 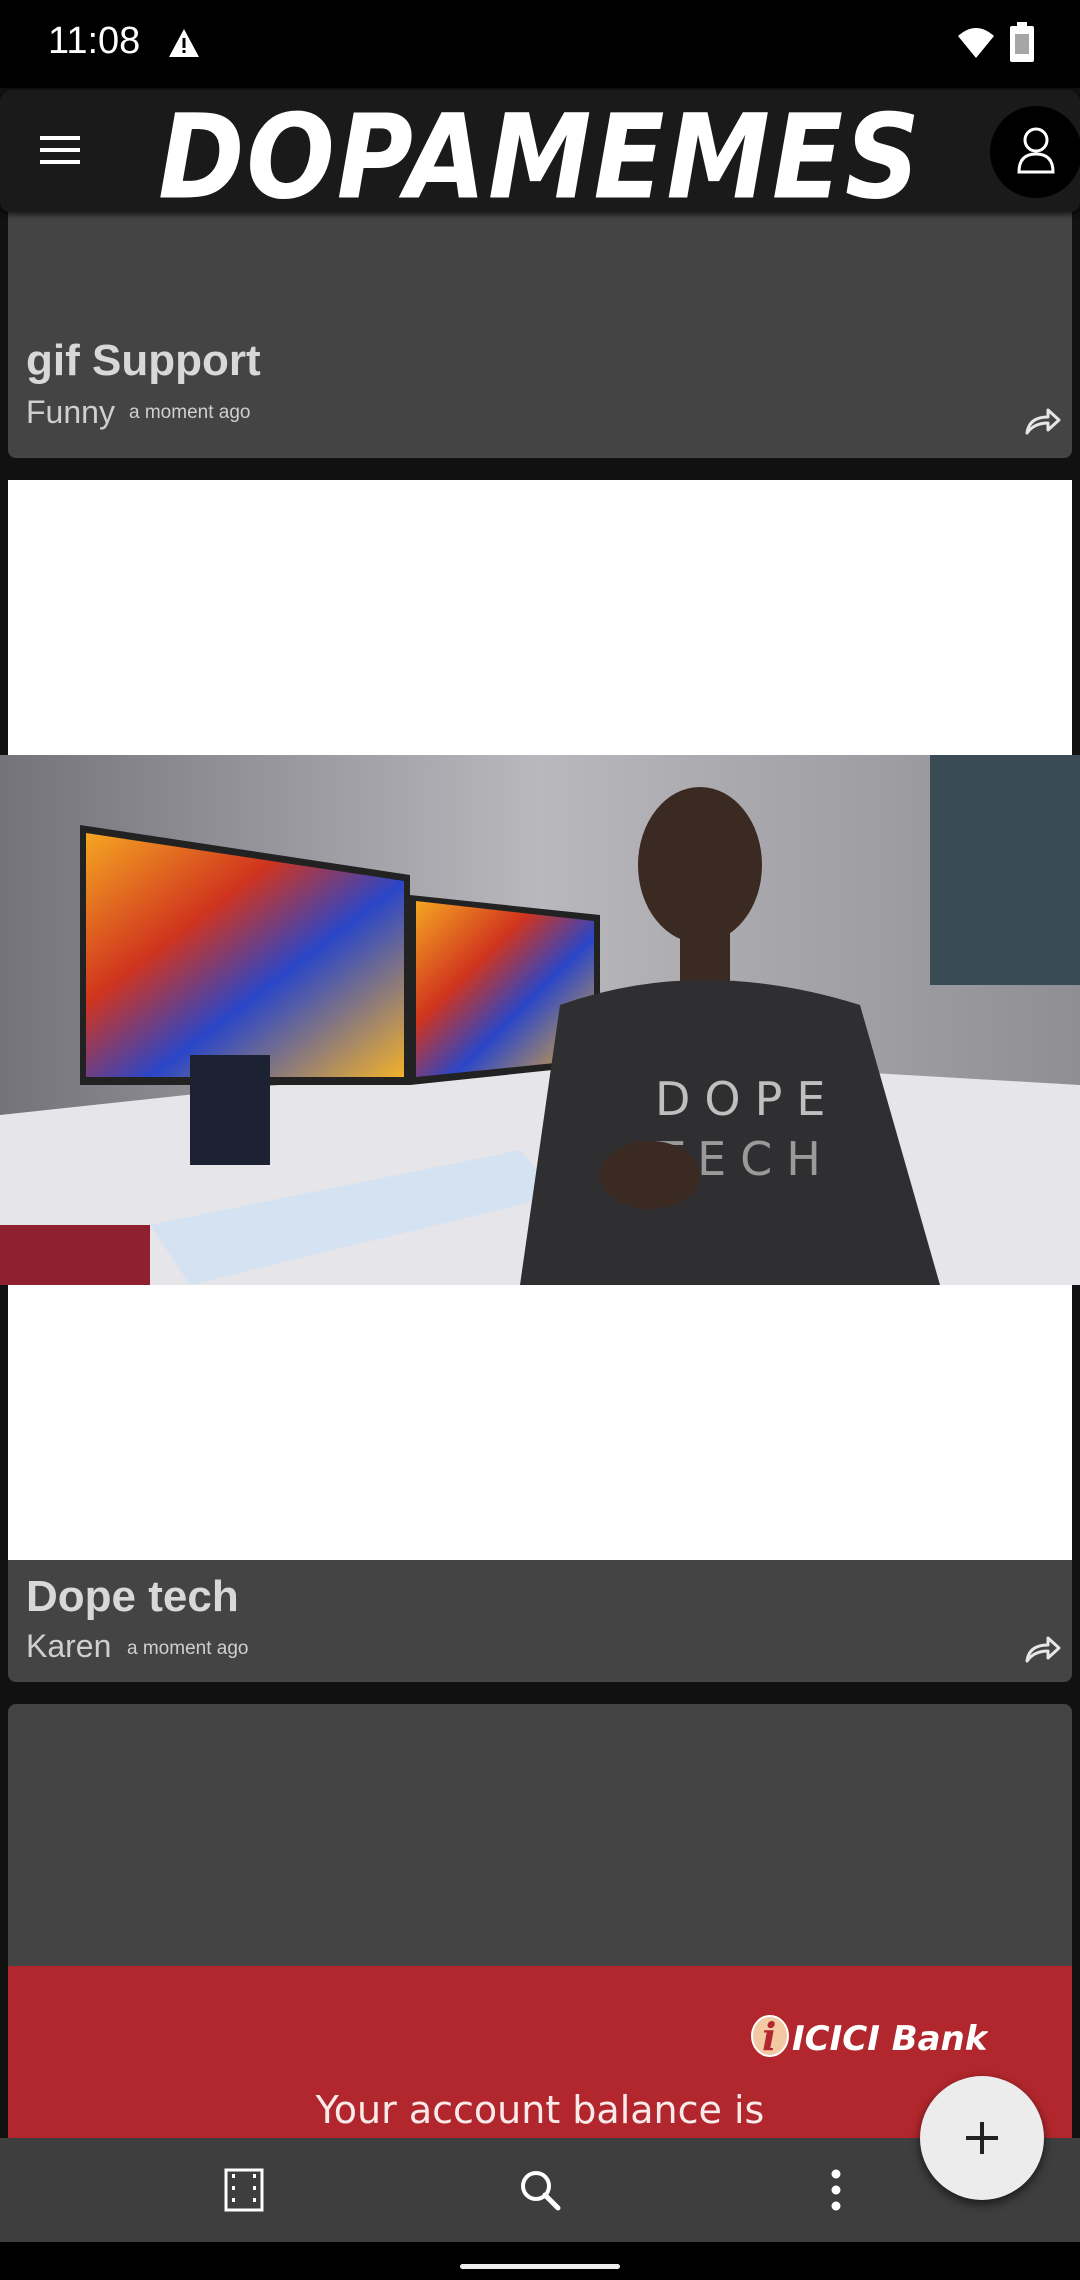 I want to click on svg-text: DOPE, so click(x=747, y=1099).